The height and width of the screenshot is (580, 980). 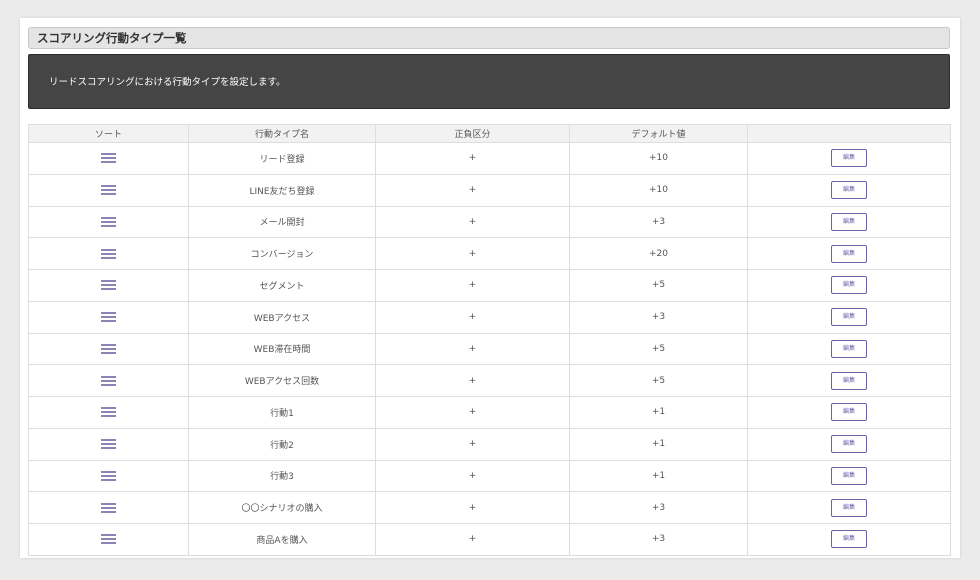 I want to click on description-box: リードスコアリングにおける行動タイプを設定します。, so click(x=489, y=81).